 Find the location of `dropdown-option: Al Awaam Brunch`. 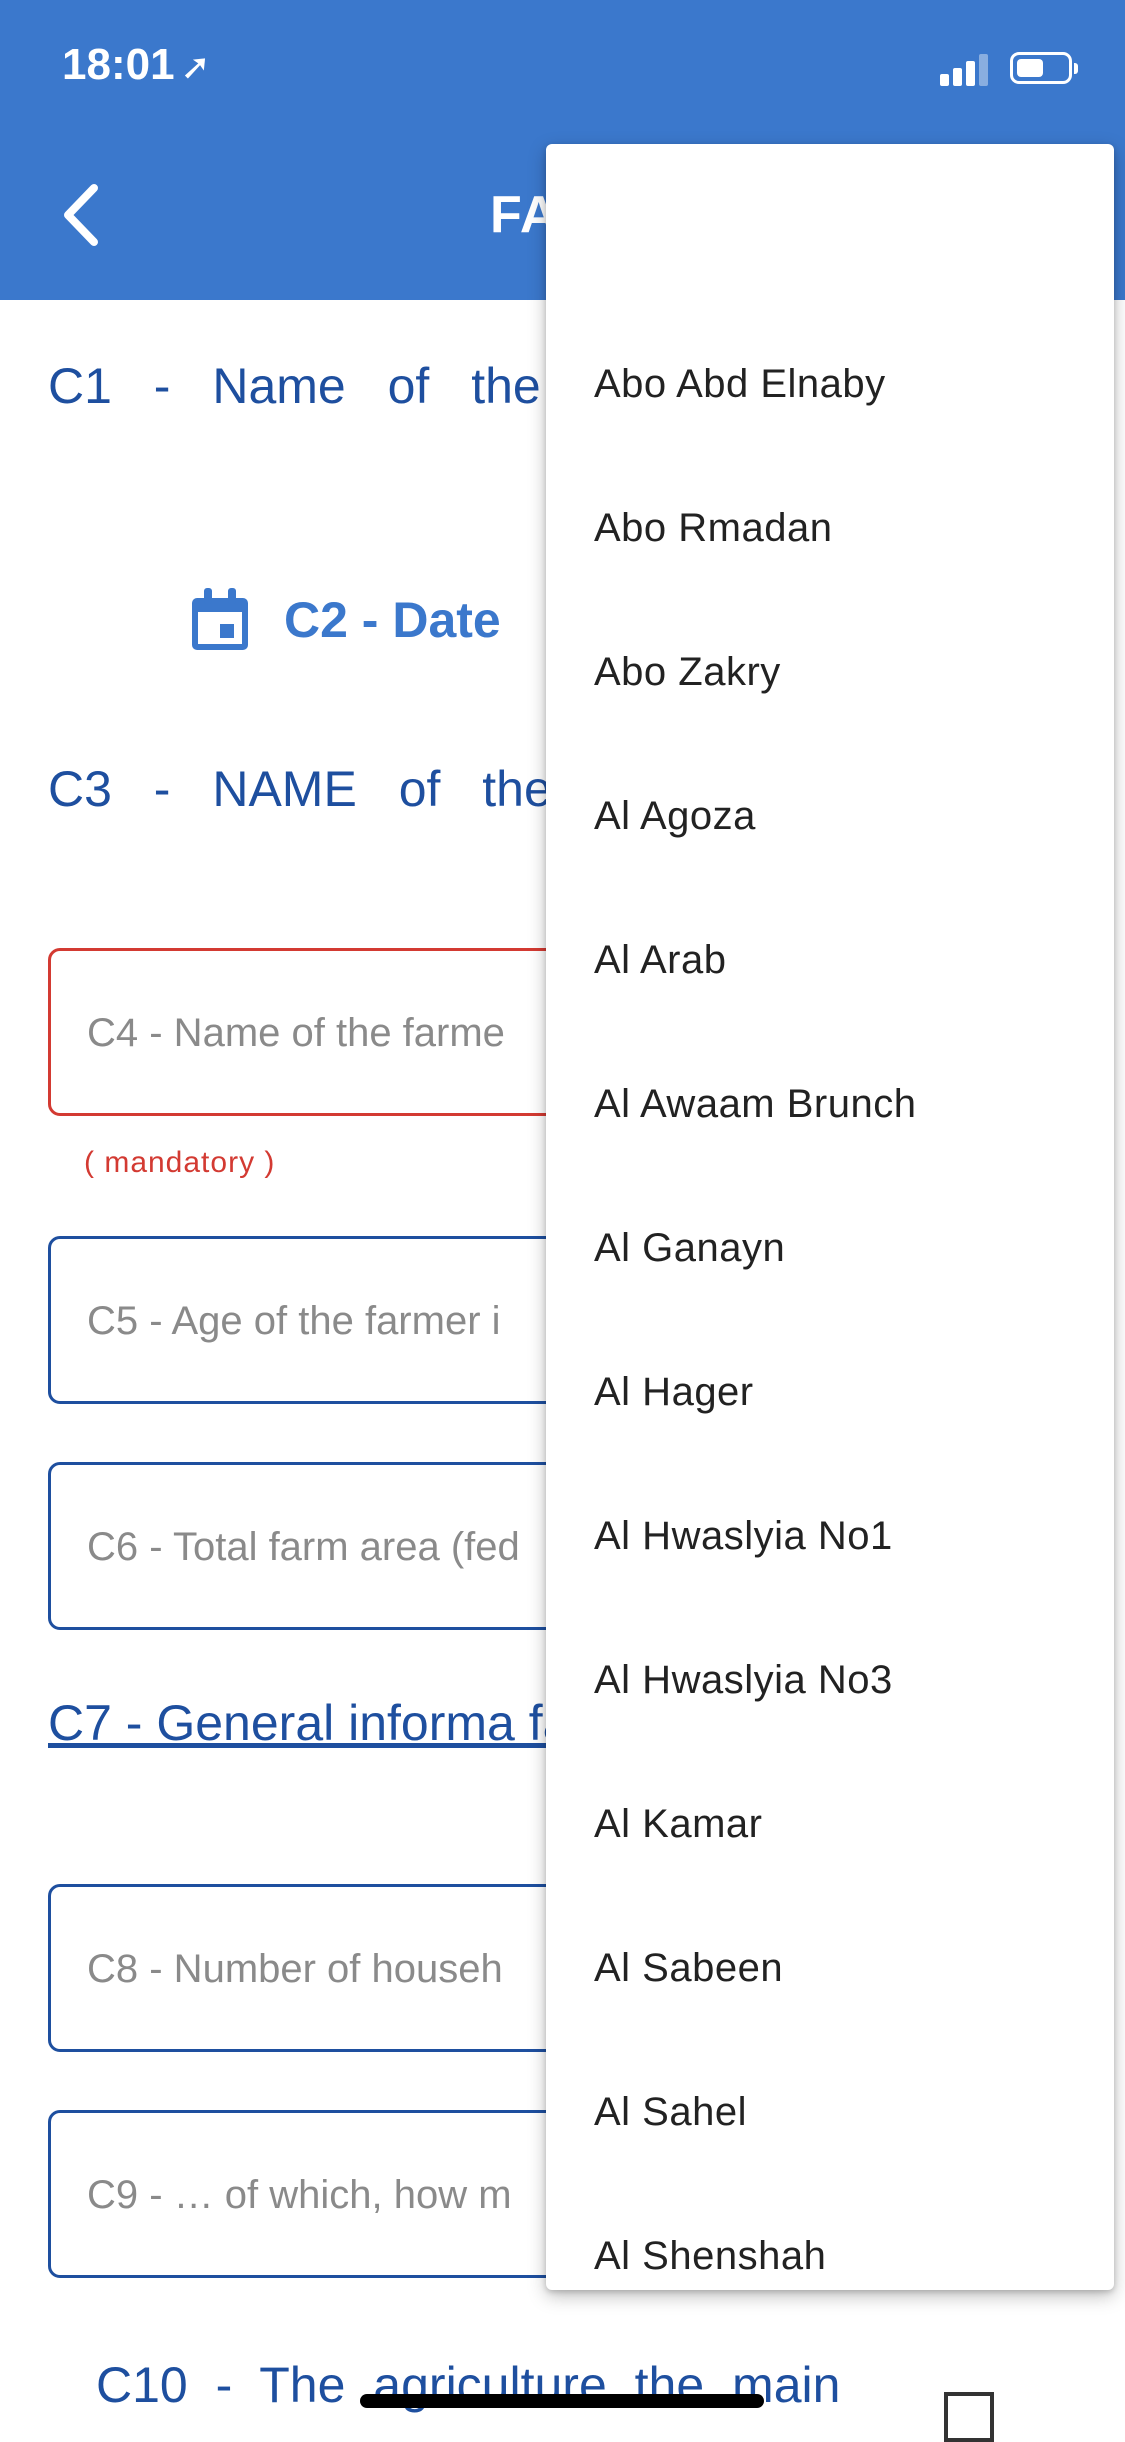

dropdown-option: Al Awaam Brunch is located at coordinates (830, 1104).